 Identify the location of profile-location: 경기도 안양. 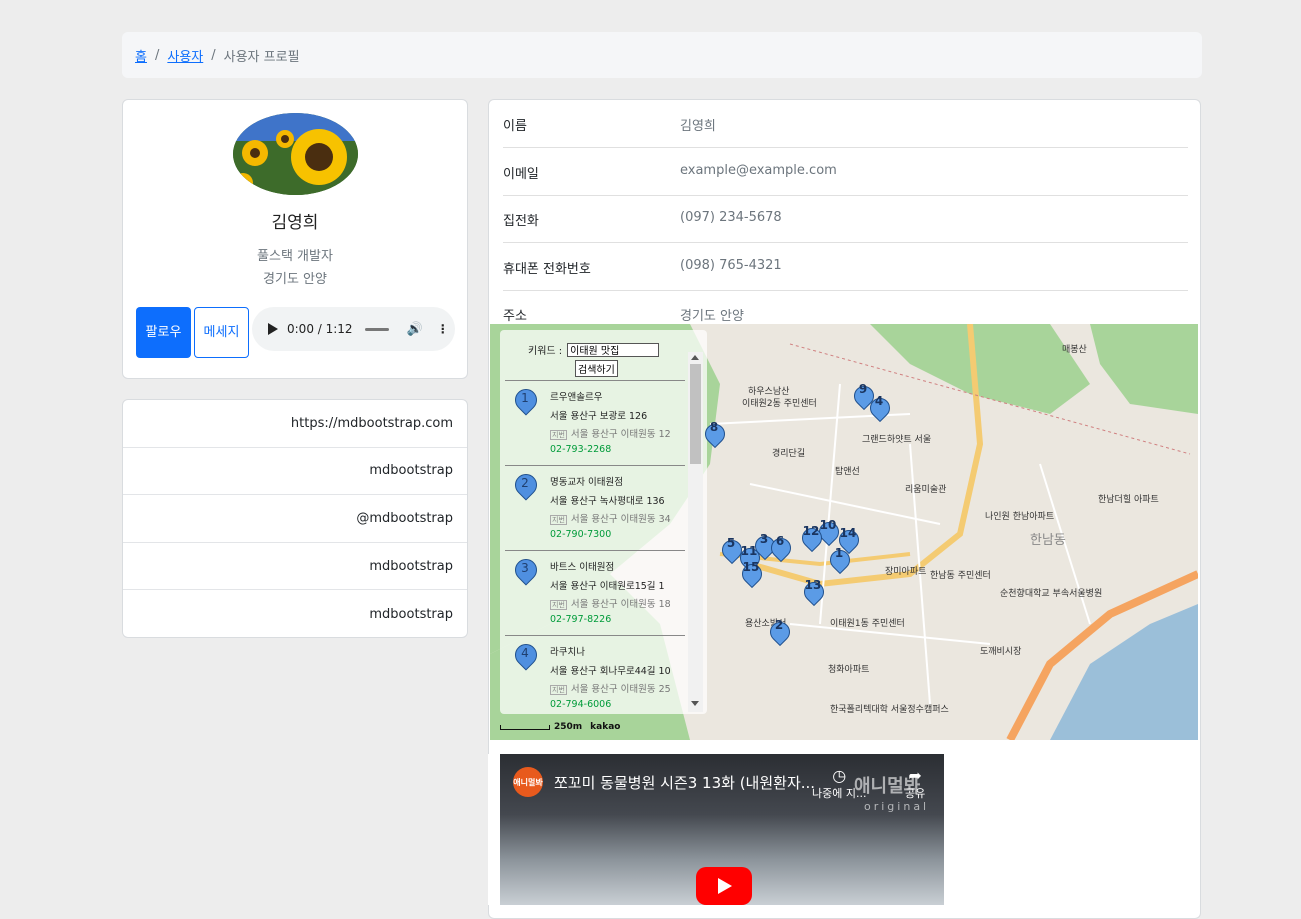
(295, 279).